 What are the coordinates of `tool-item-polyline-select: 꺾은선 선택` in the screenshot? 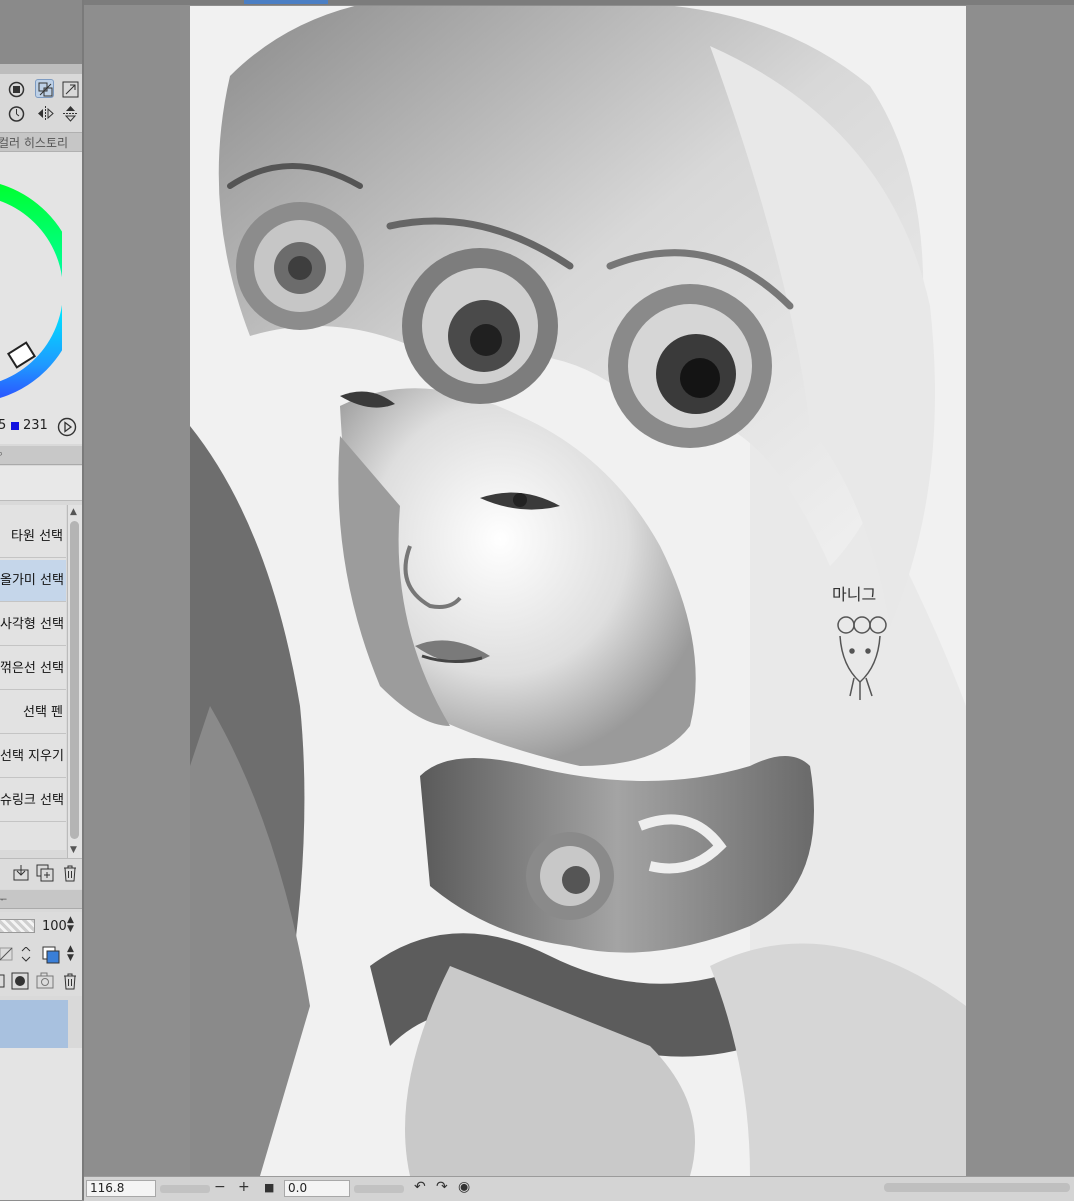 It's located at (33, 669).